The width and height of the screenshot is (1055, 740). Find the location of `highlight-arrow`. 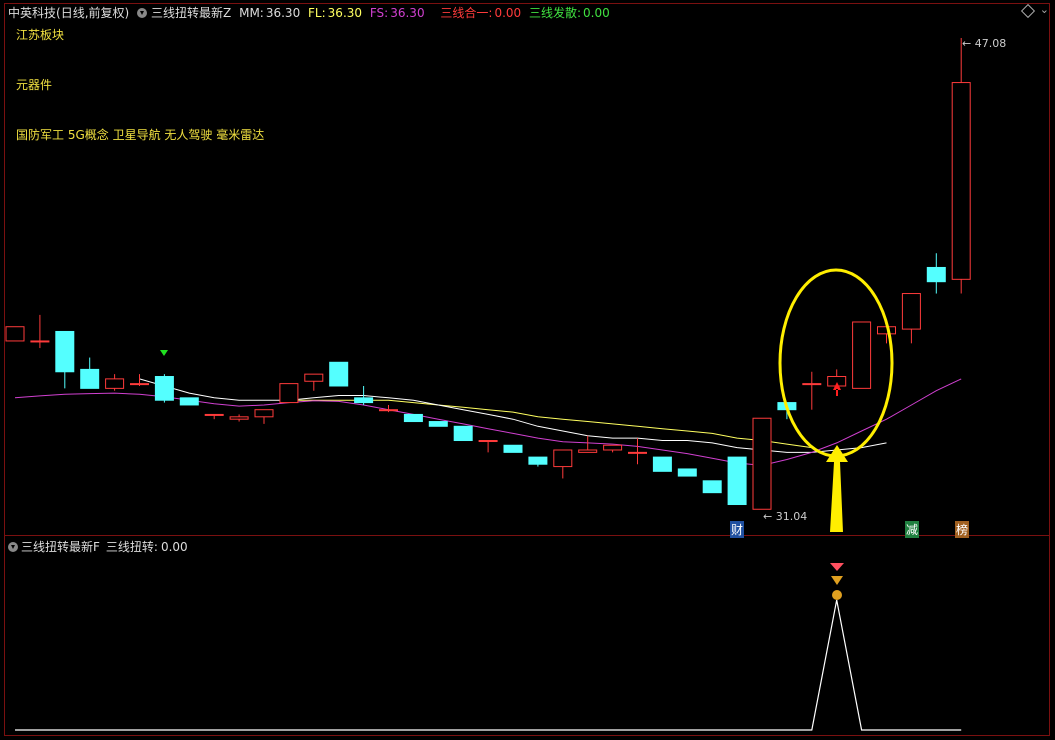

highlight-arrow is located at coordinates (837, 488).